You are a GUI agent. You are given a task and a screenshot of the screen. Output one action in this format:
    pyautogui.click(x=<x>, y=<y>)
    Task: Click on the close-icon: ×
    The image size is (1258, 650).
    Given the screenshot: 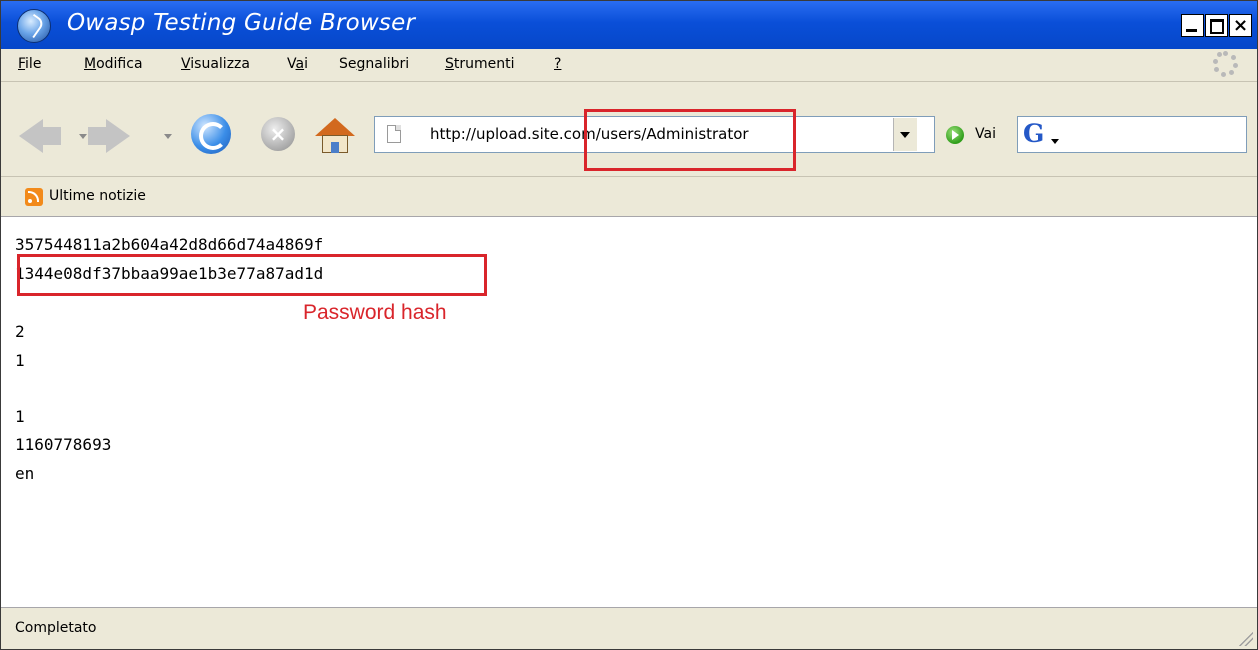 What is the action you would take?
    pyautogui.click(x=1240, y=25)
    